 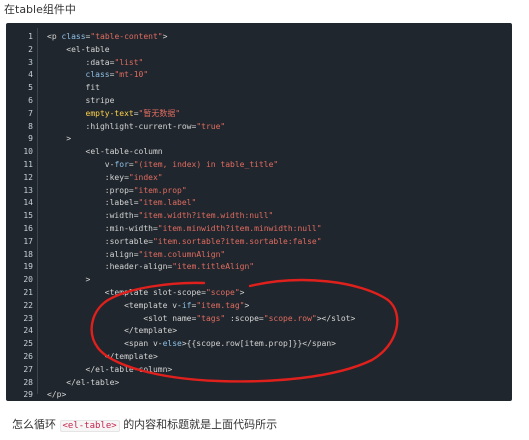 What do you see at coordinates (290, 318) in the screenshot?
I see `code-token: "scope.row"` at bounding box center [290, 318].